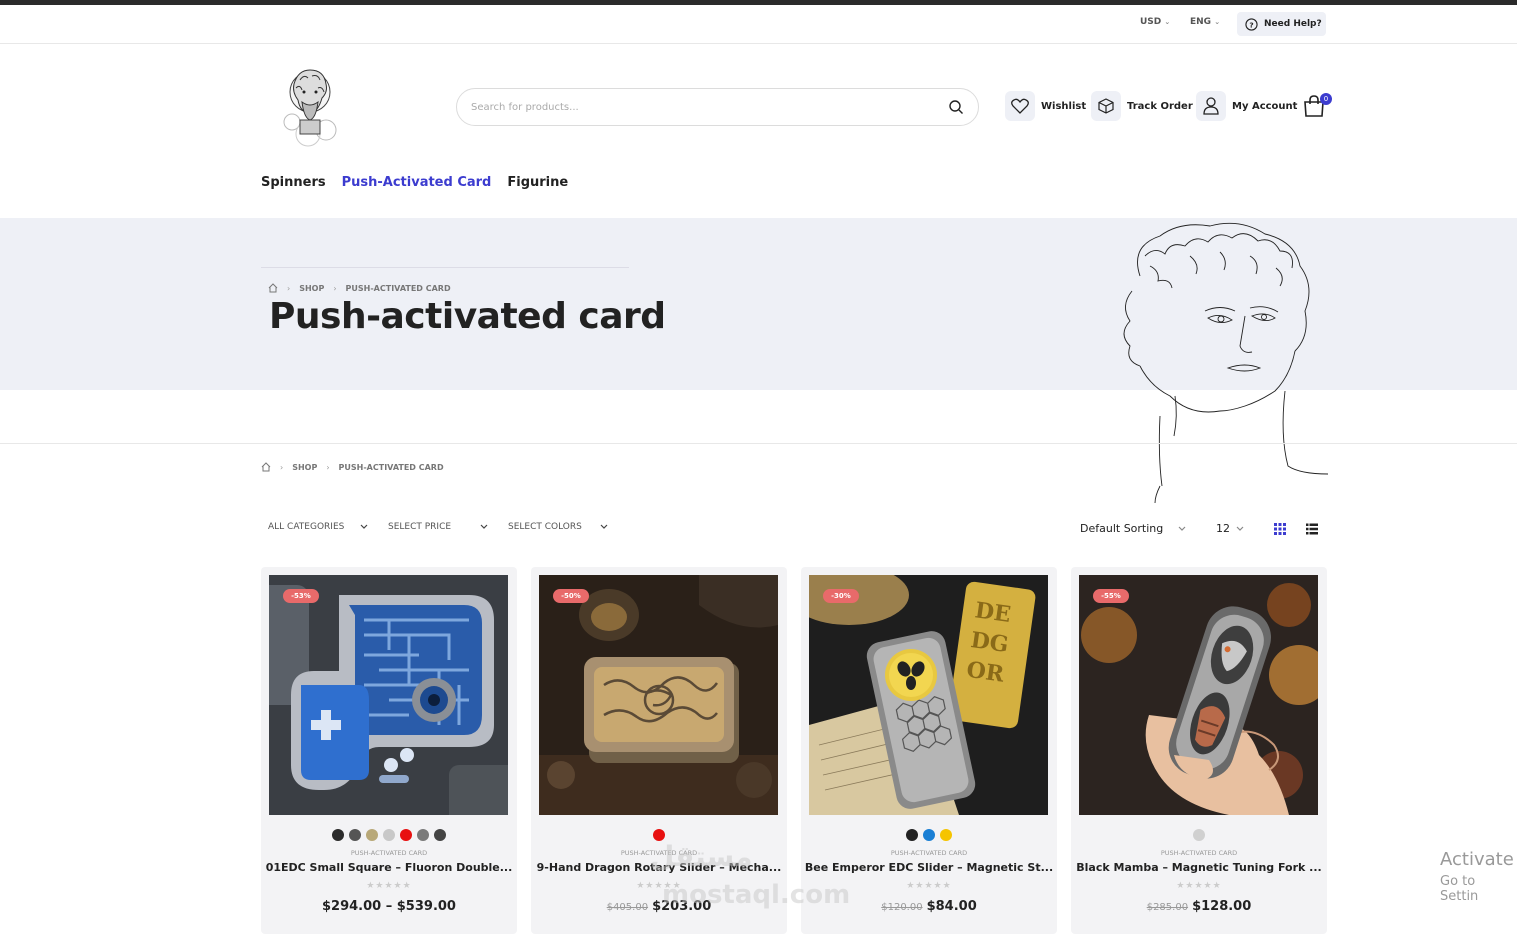 Image resolution: width=1517 pixels, height=934 pixels. What do you see at coordinates (928, 695) in the screenshot?
I see `product-image: DE DG OR -30%` at bounding box center [928, 695].